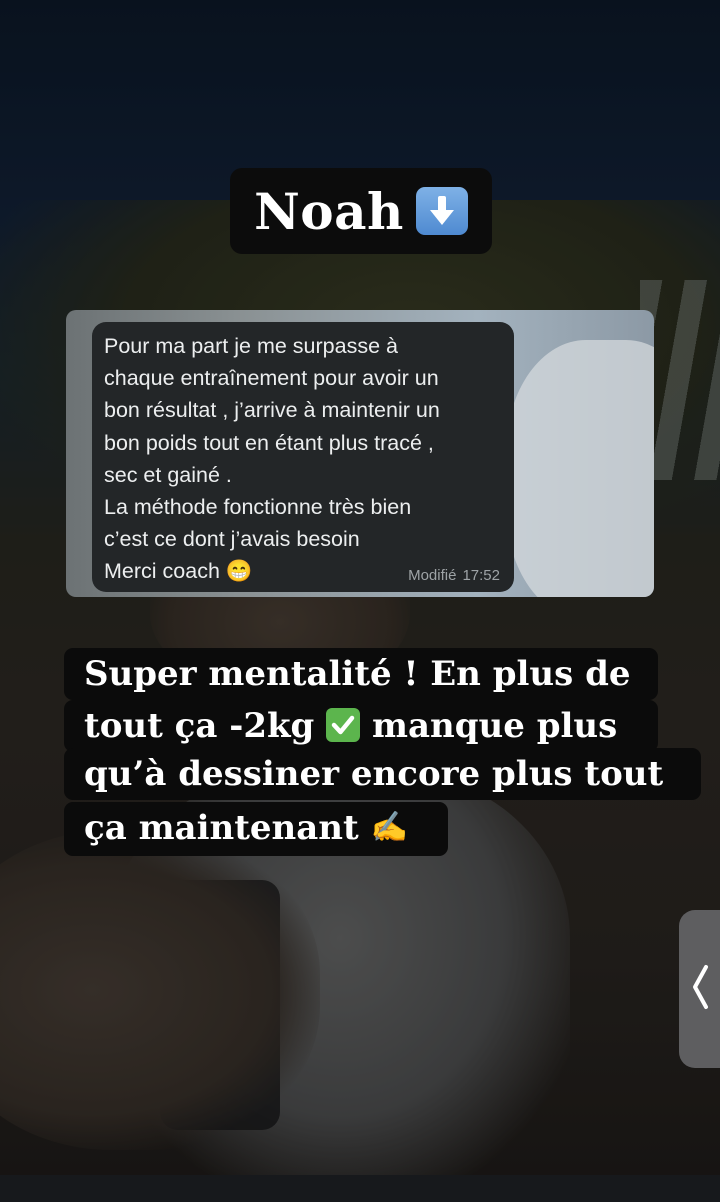 The width and height of the screenshot is (720, 1202). What do you see at coordinates (272, 410) in the screenshot?
I see `message-line: bon résultat , j’arrive à maintenir un` at bounding box center [272, 410].